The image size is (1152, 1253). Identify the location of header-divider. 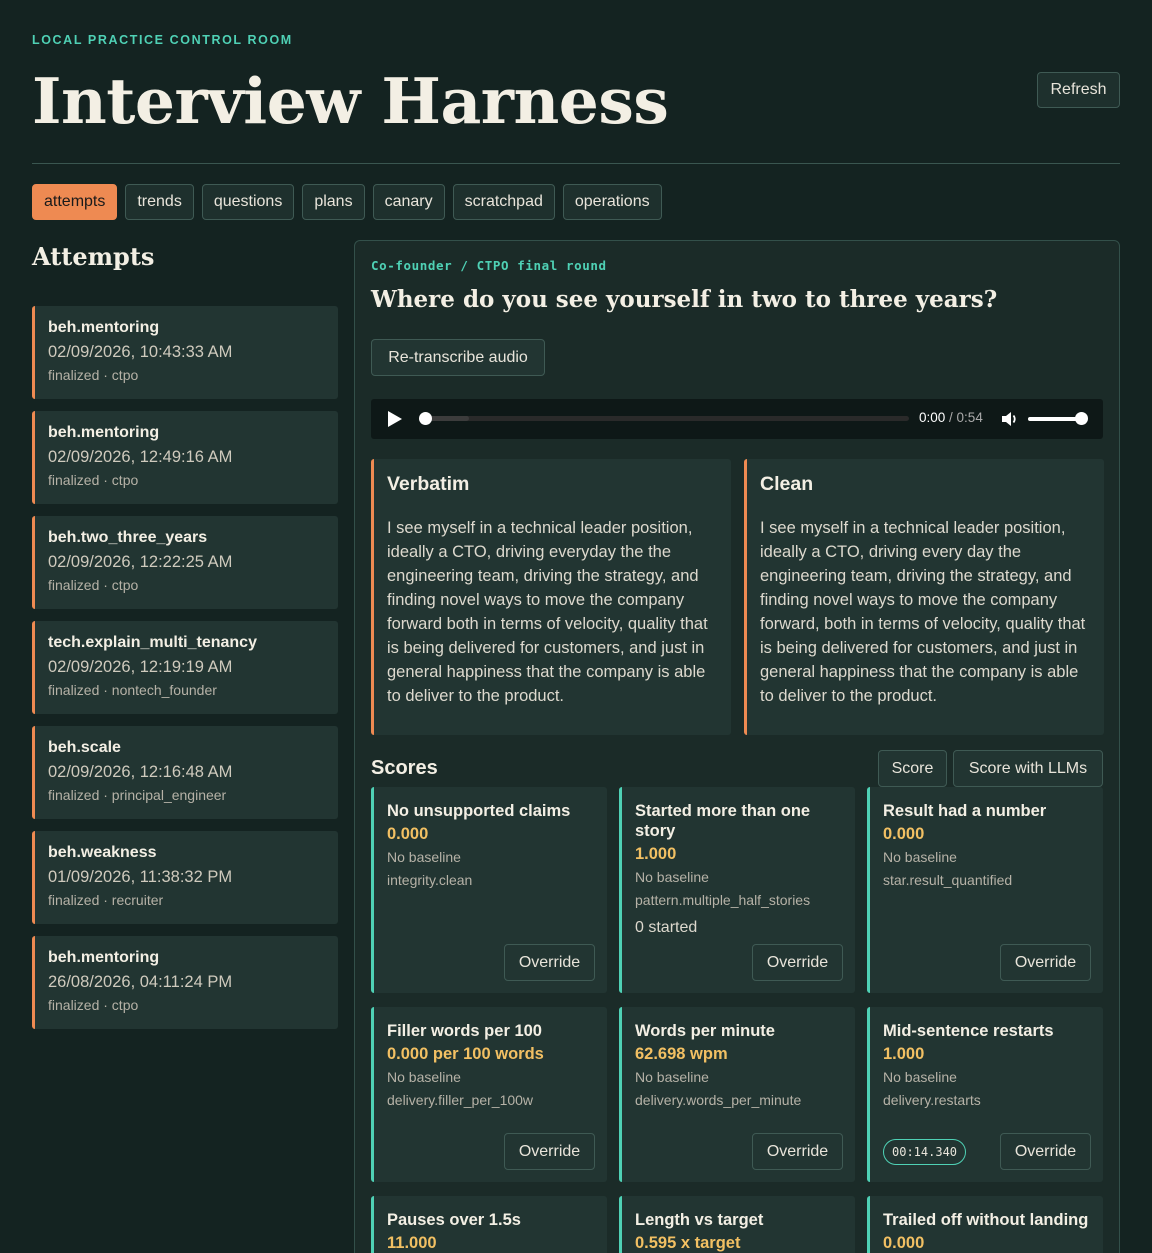
(576, 163).